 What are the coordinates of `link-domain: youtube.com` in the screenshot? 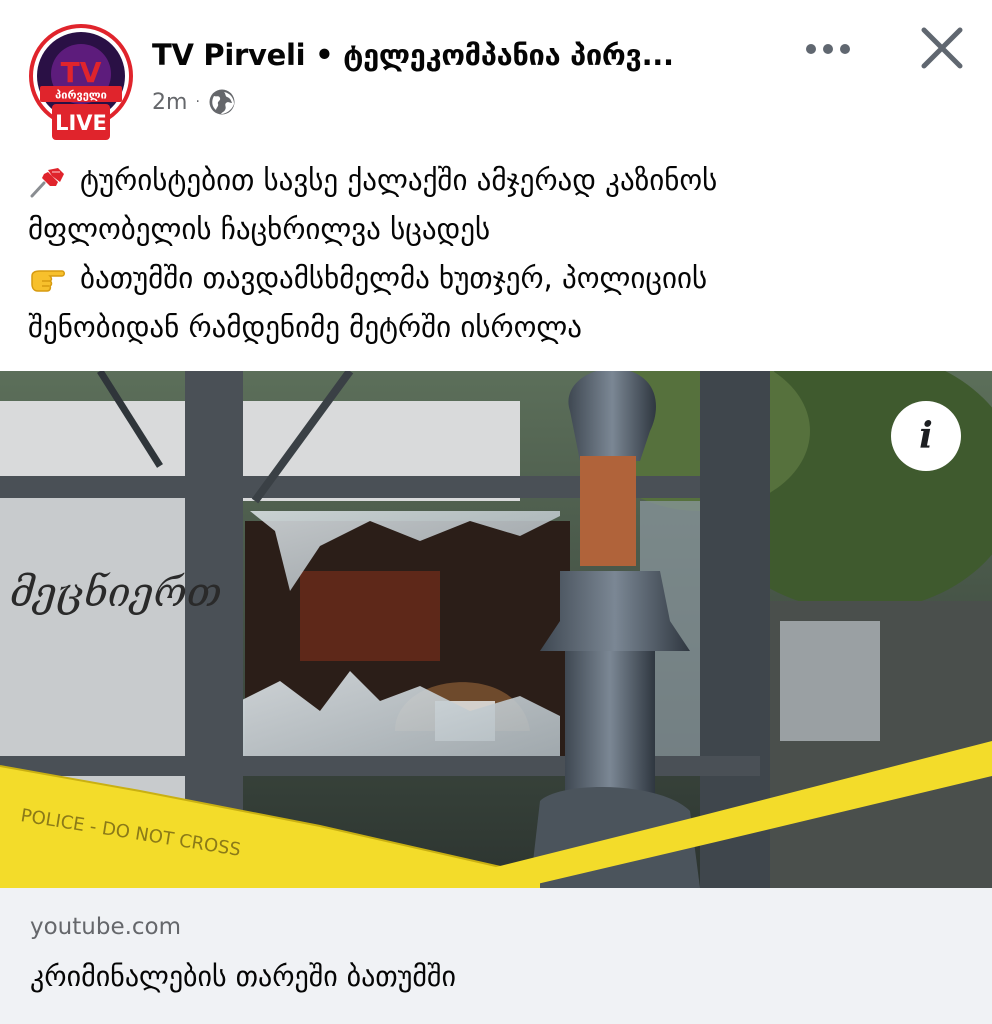 It's located at (106, 927).